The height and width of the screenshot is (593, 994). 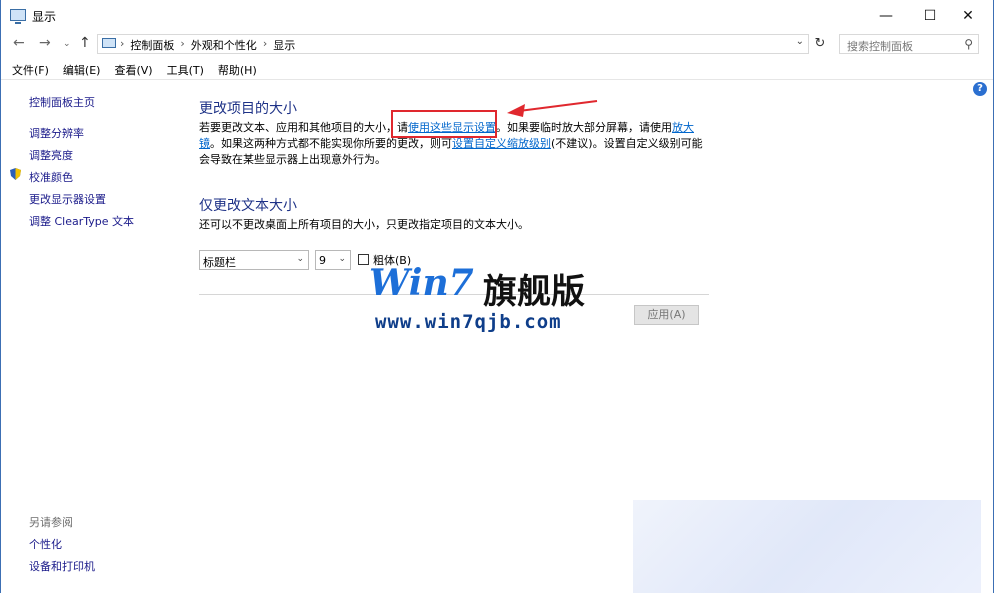 What do you see at coordinates (45, 544) in the screenshot?
I see `sidebar-item-personalization: 个性化` at bounding box center [45, 544].